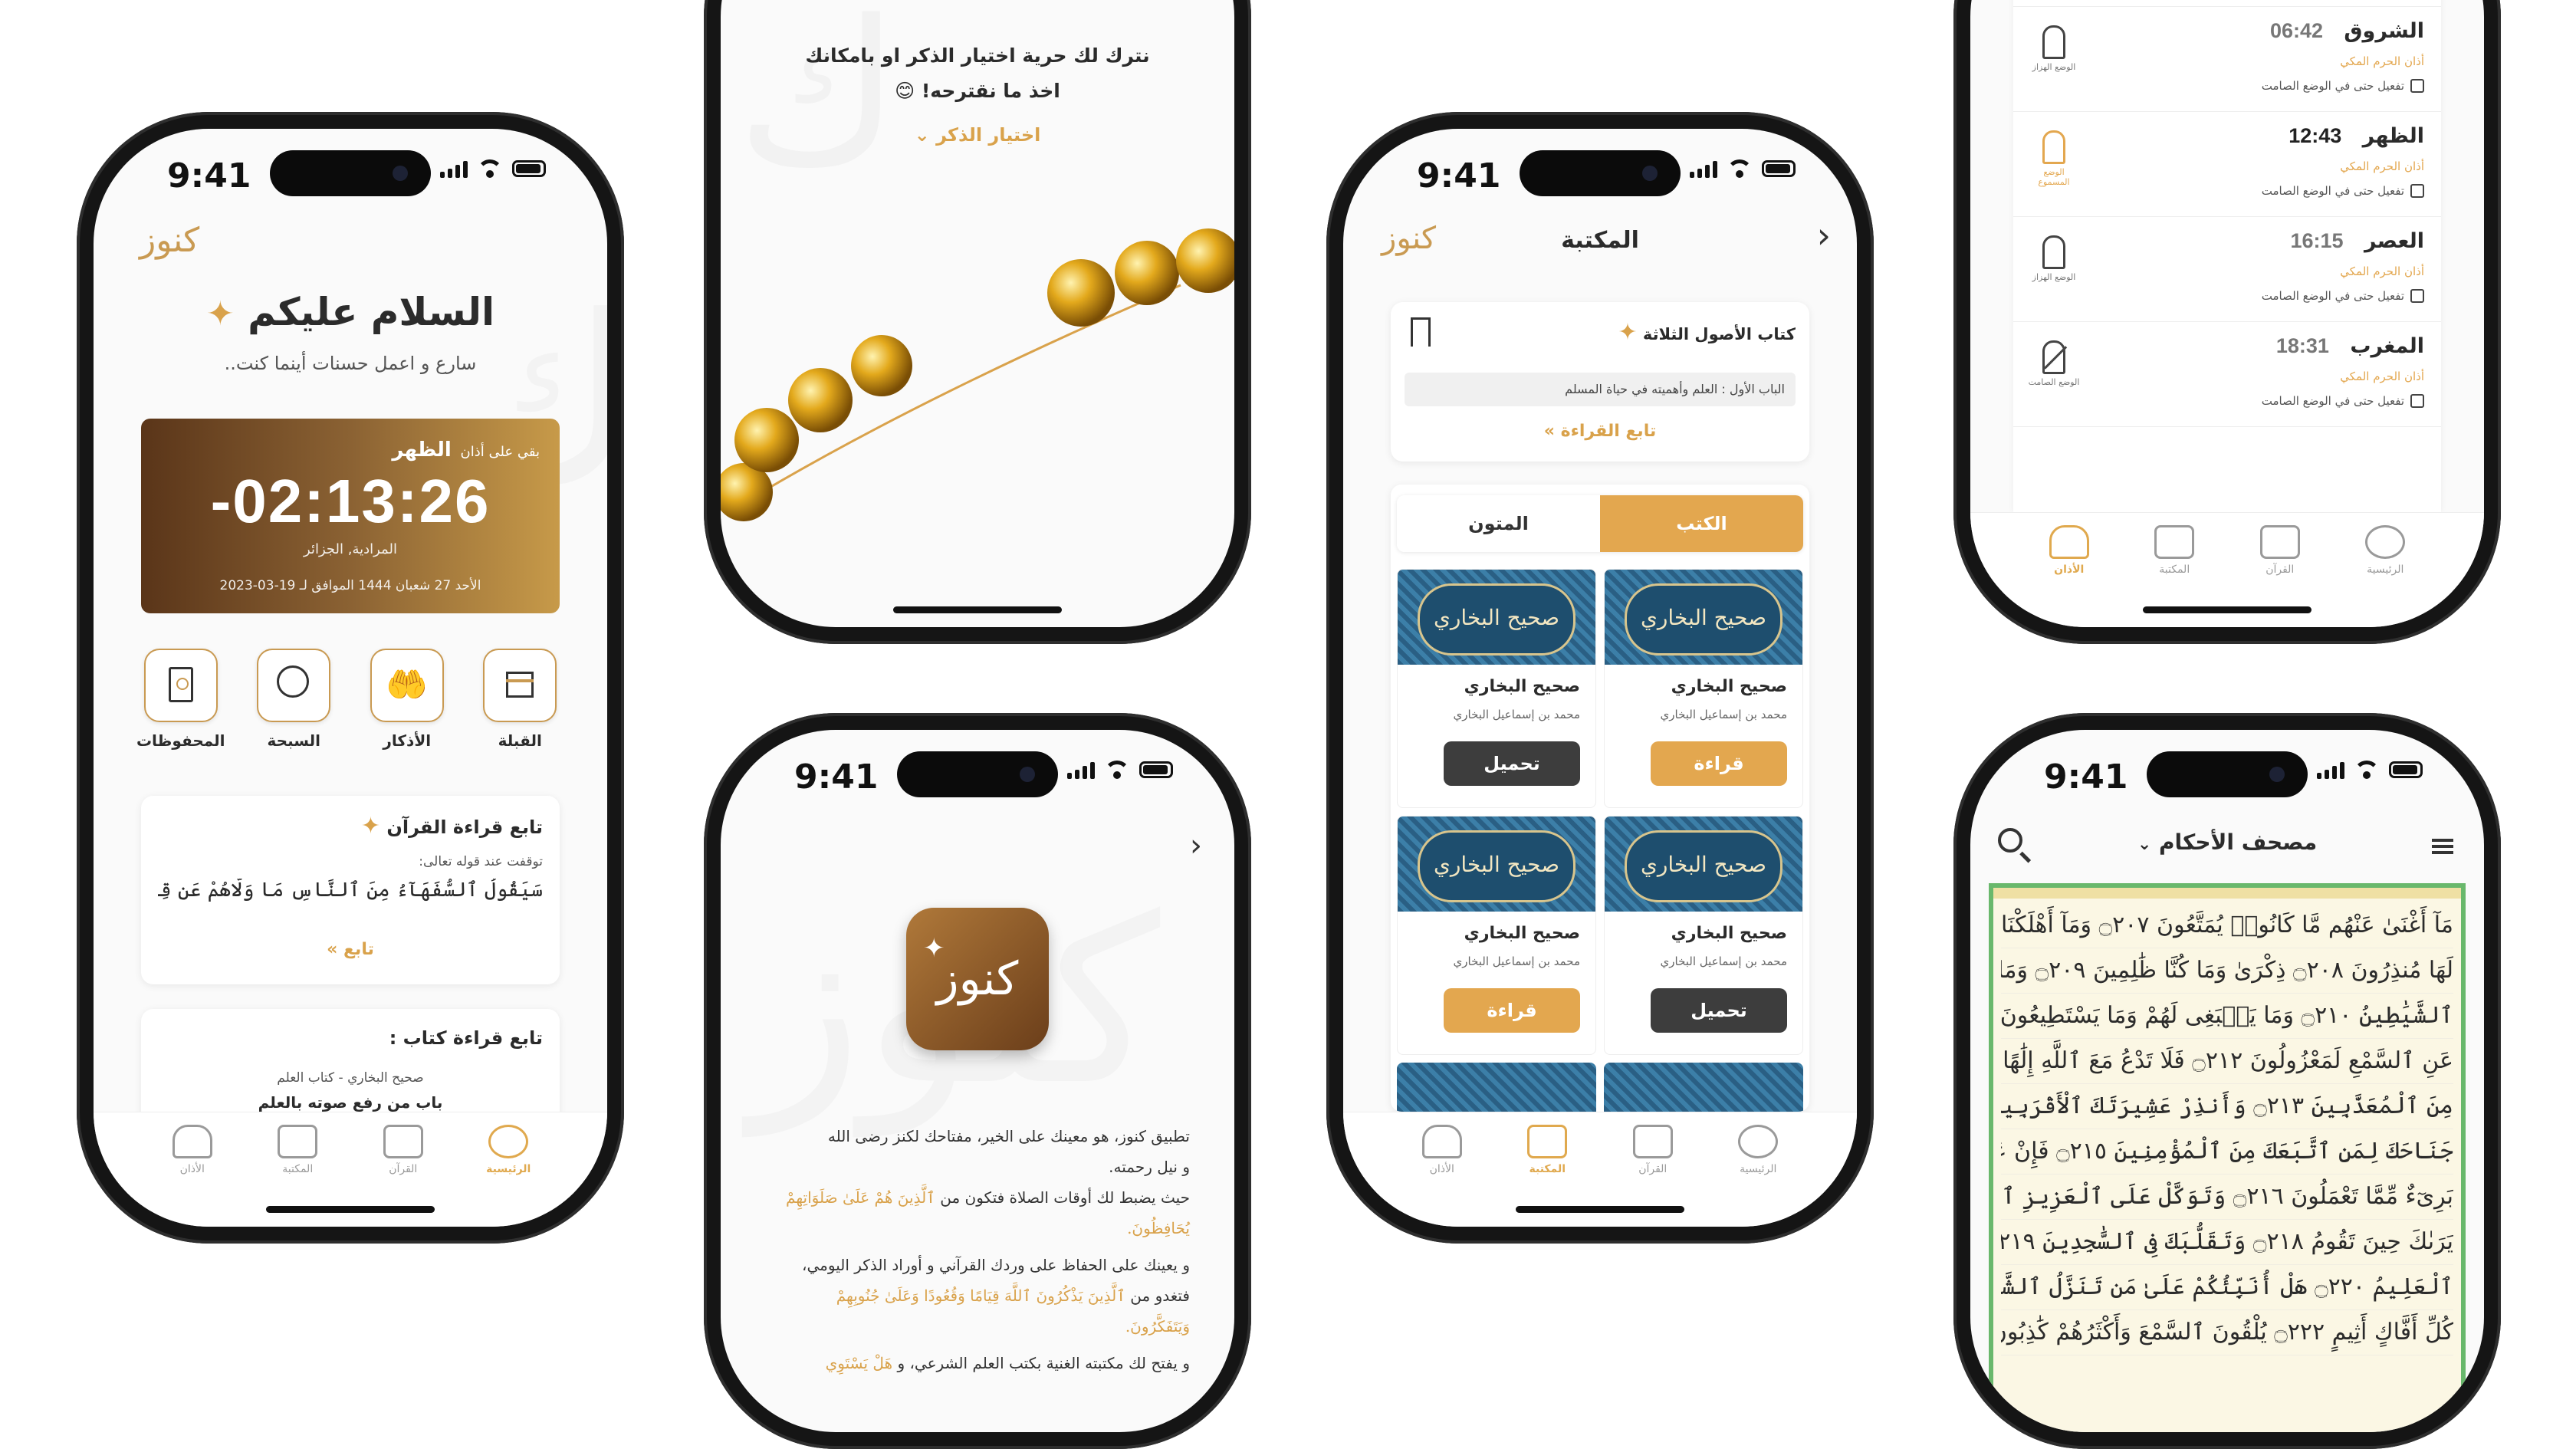 This screenshot has width=2576, height=1449. I want to click on shortcut-saved: المحفوظات, so click(181, 700).